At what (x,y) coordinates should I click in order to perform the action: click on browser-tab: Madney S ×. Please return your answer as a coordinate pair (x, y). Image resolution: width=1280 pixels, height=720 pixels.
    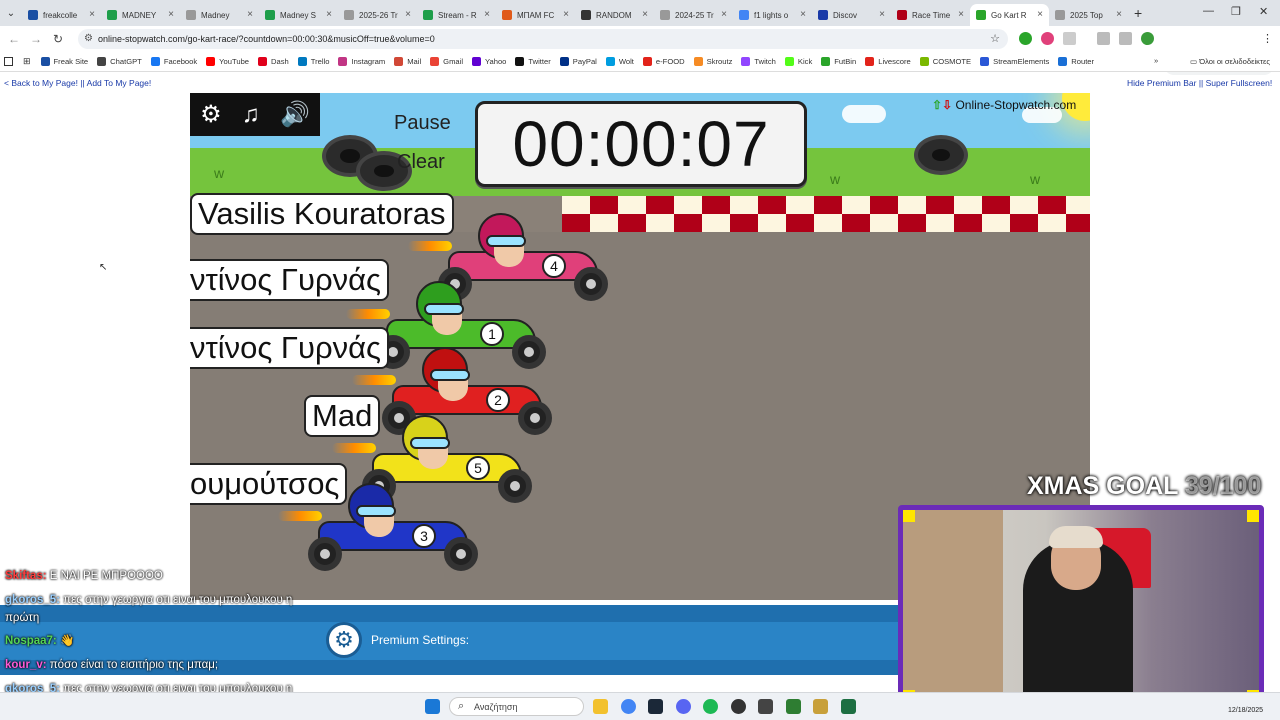
    Looking at the image, I should click on (298, 15).